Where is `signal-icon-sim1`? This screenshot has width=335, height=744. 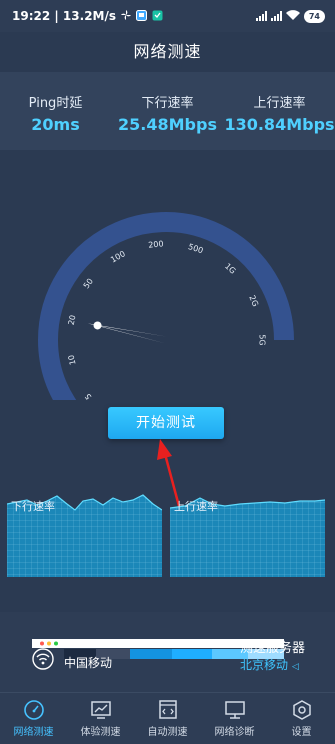 signal-icon-sim1 is located at coordinates (261, 16).